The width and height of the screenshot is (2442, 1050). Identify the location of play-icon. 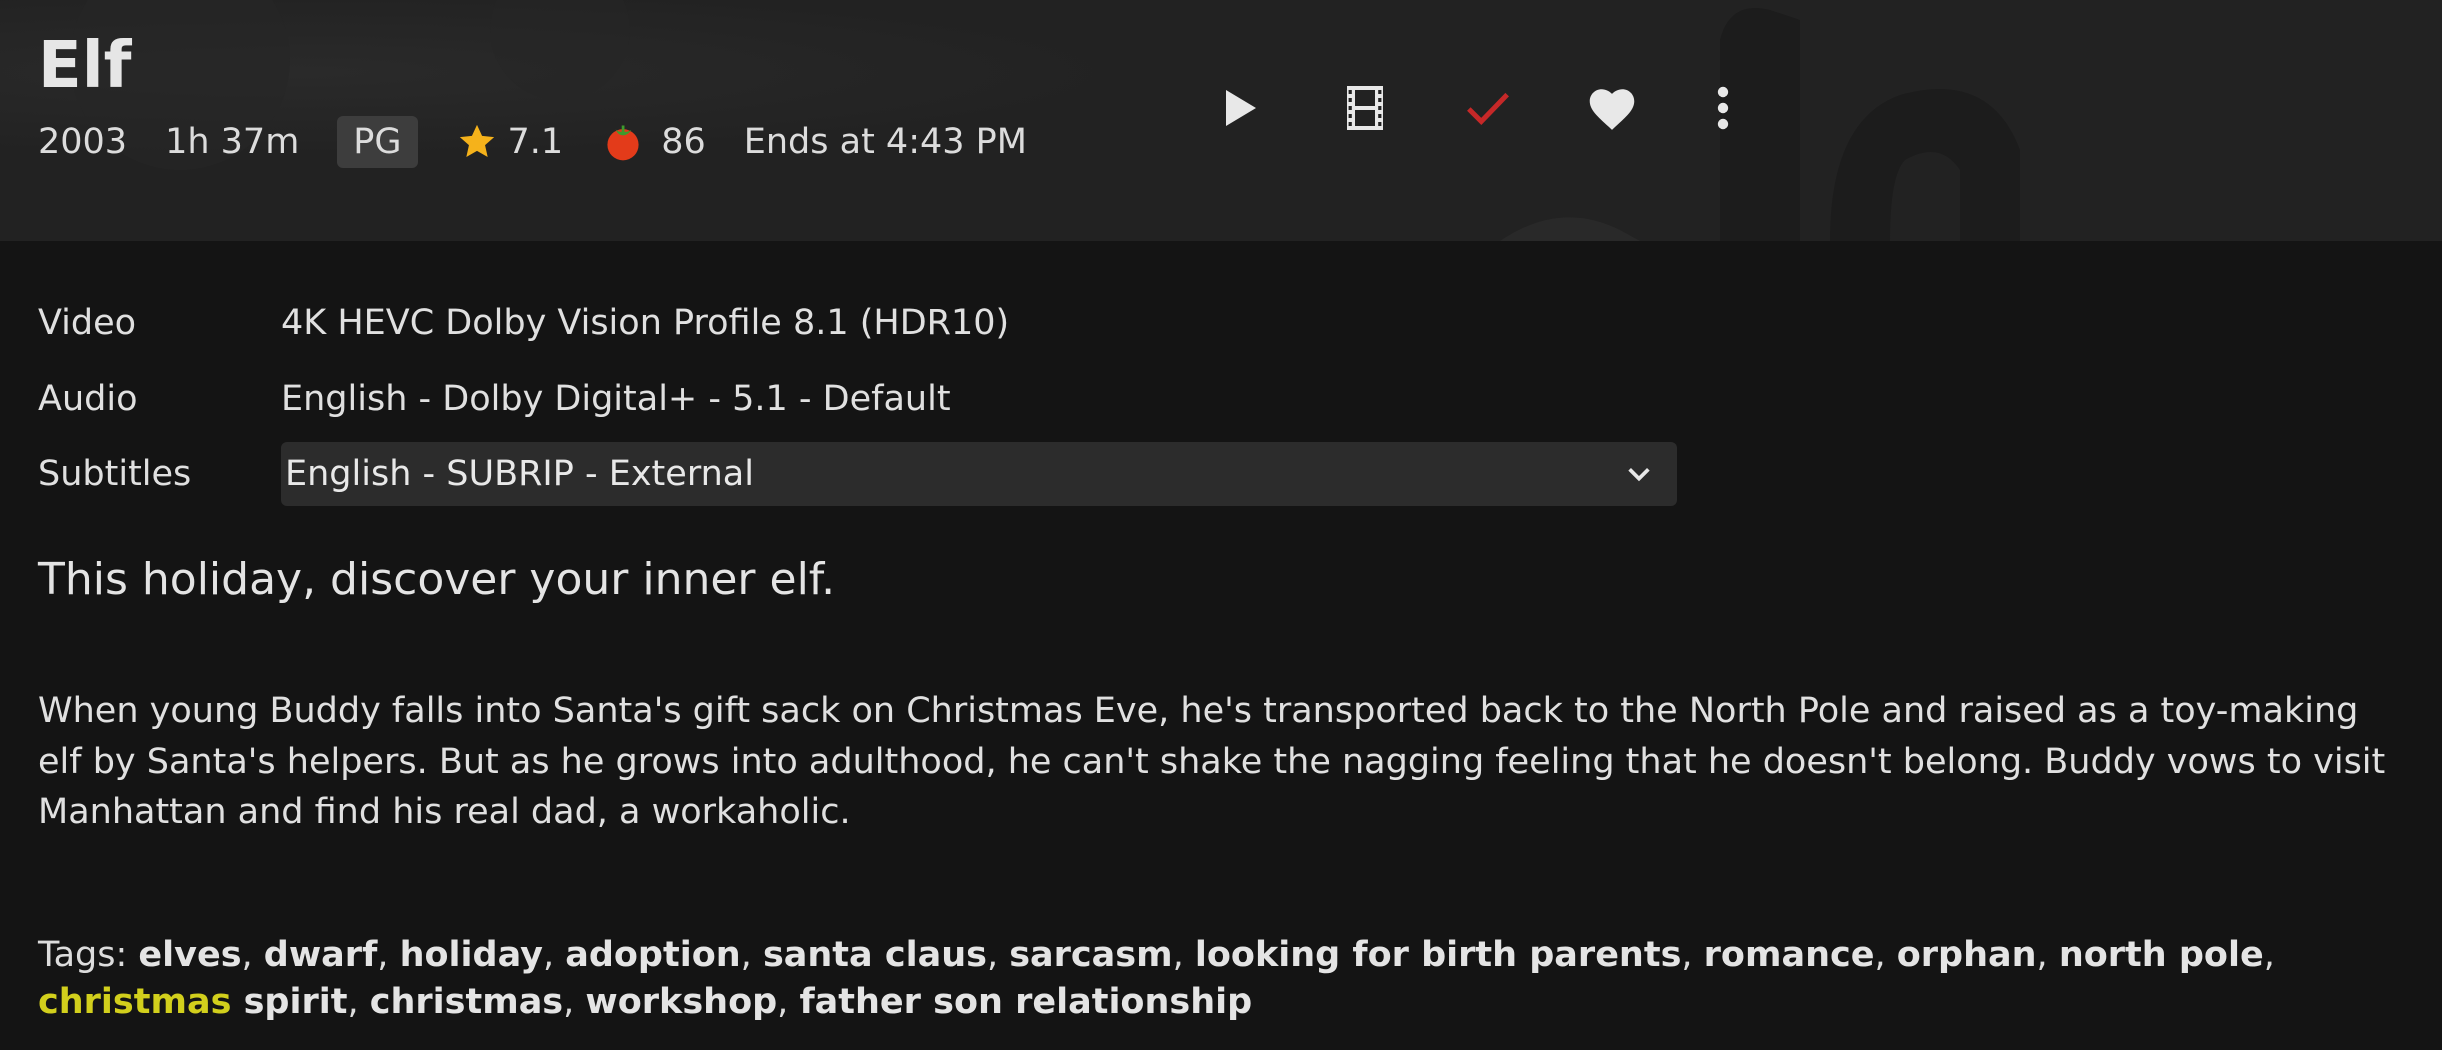
(1241, 108).